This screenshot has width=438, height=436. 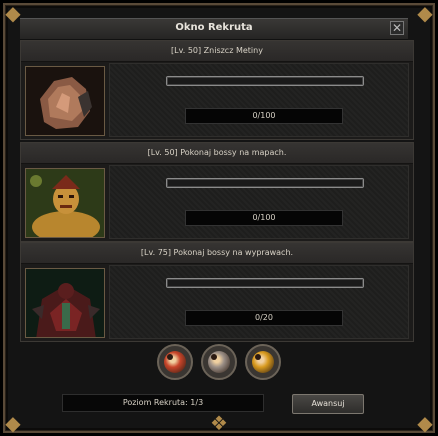 What do you see at coordinates (397, 28) in the screenshot?
I see `close-button: ✕` at bounding box center [397, 28].